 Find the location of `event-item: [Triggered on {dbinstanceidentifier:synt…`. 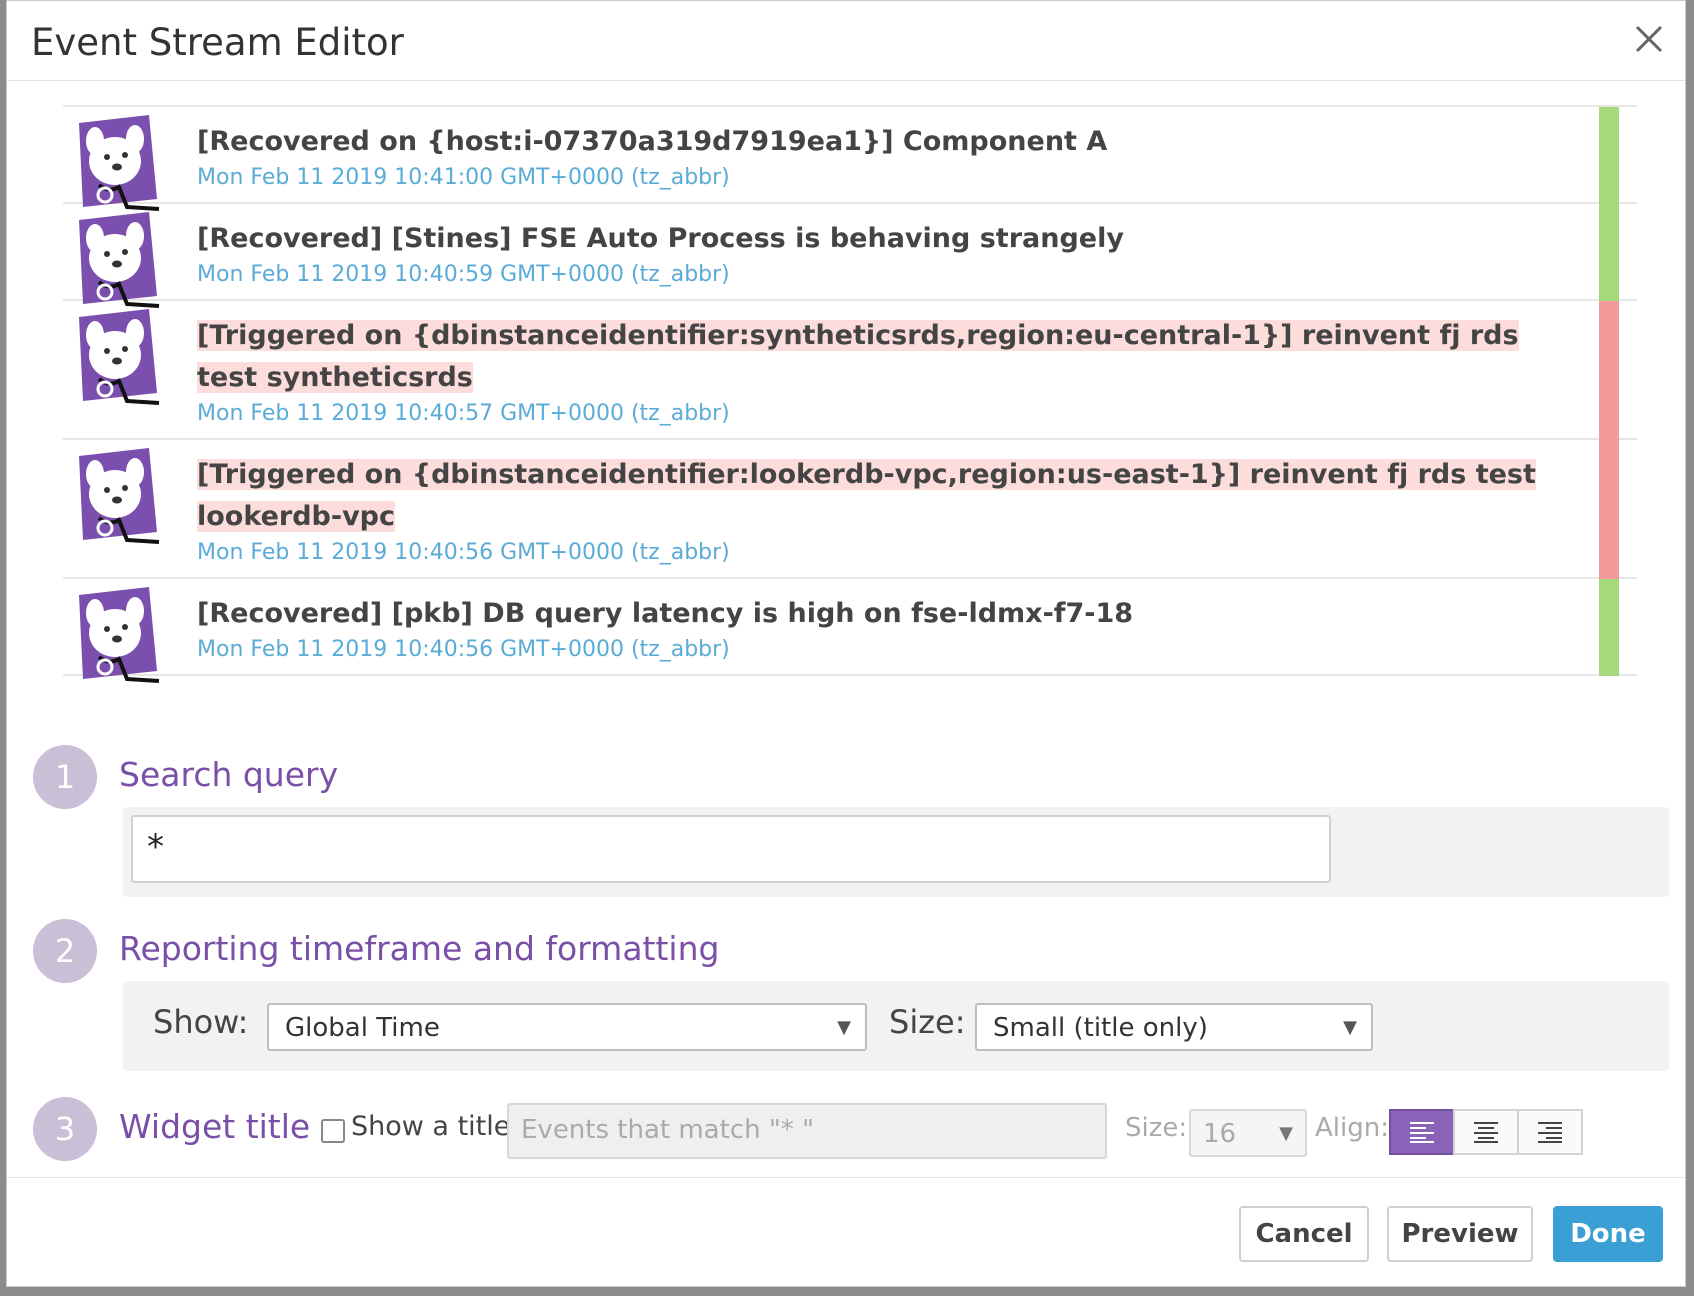

event-item: [Triggered on {dbinstanceidentifier:synt… is located at coordinates (850, 370).